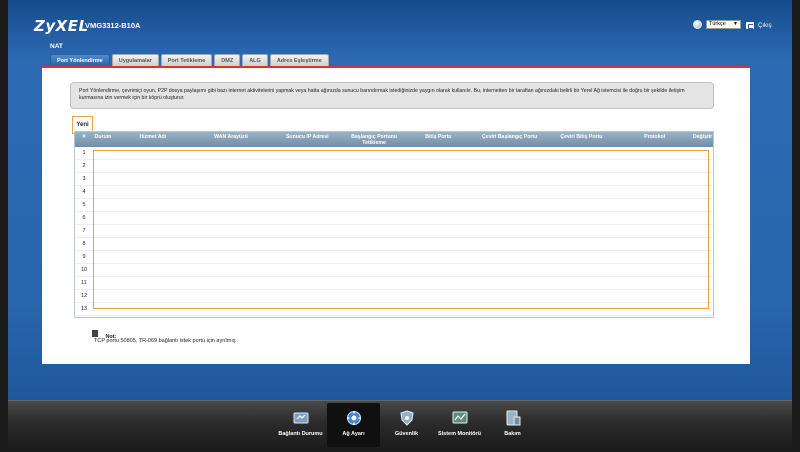 Image resolution: width=800 pixels, height=452 pixels. Describe the element at coordinates (61, 26) in the screenshot. I see `zyxel-logo: ZyXEL` at that location.